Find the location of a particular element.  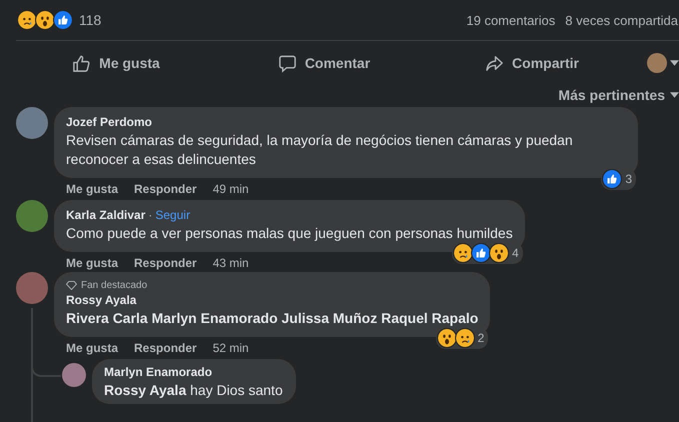

share-arrow-icon is located at coordinates (494, 63).